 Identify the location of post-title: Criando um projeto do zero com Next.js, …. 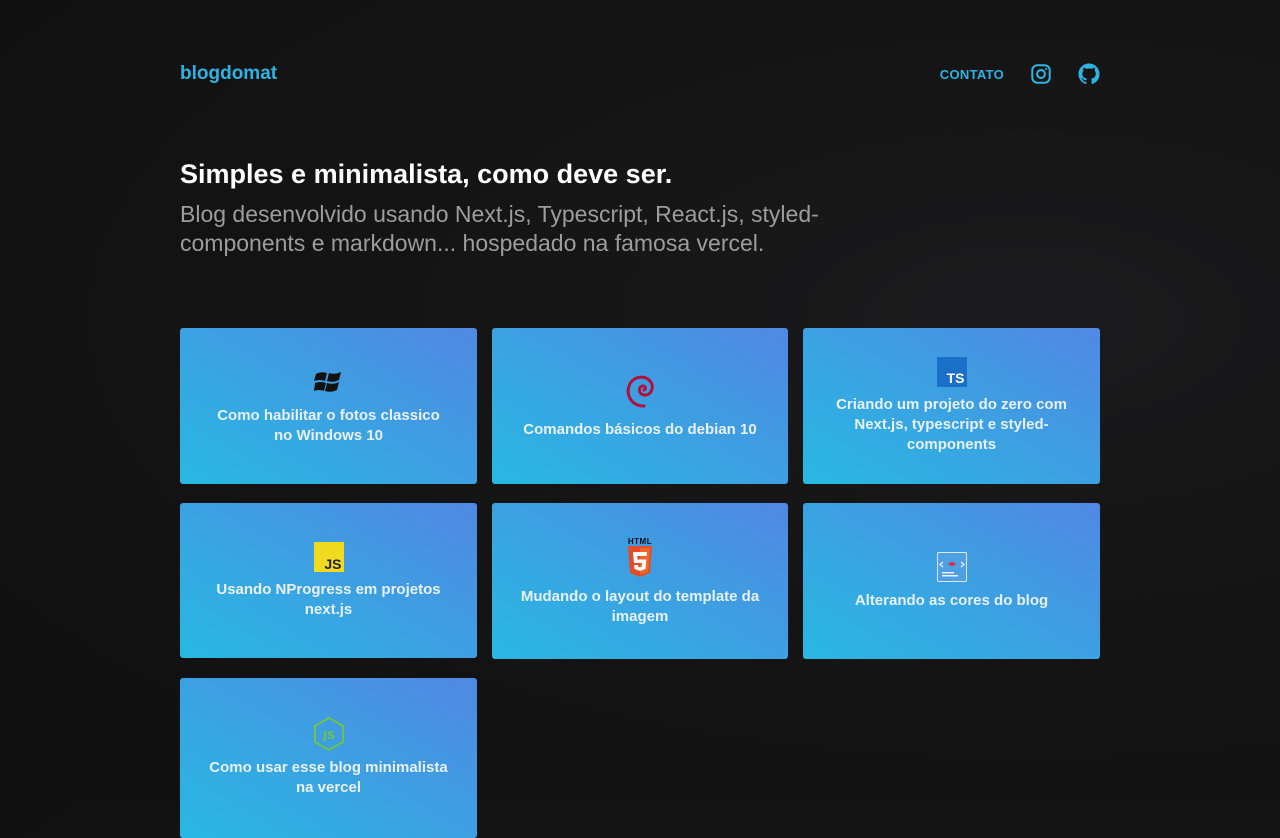
(951, 424).